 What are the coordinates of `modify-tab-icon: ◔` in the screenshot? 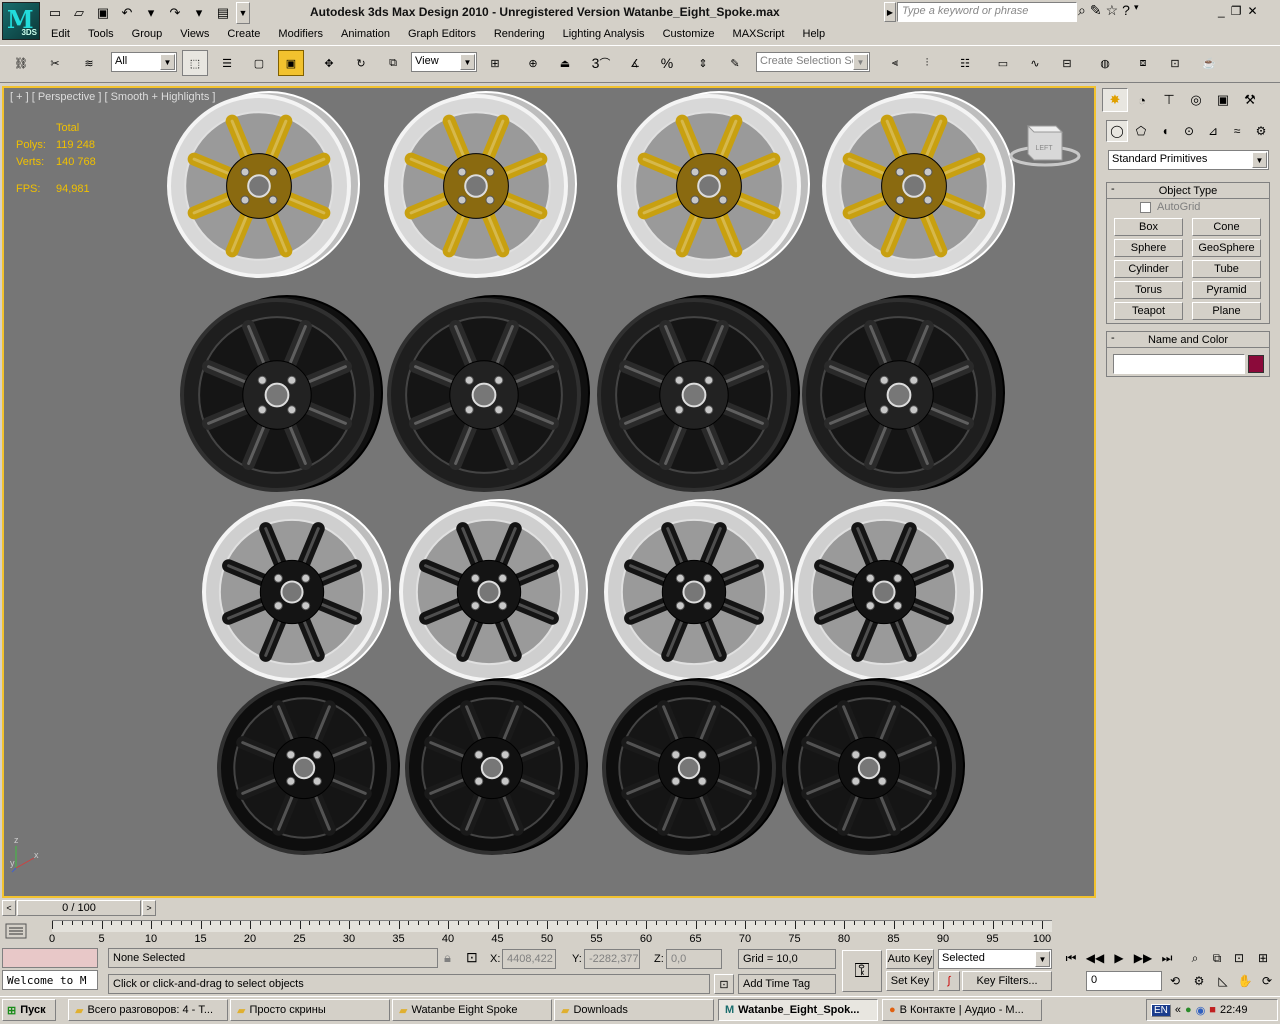 It's located at (1142, 100).